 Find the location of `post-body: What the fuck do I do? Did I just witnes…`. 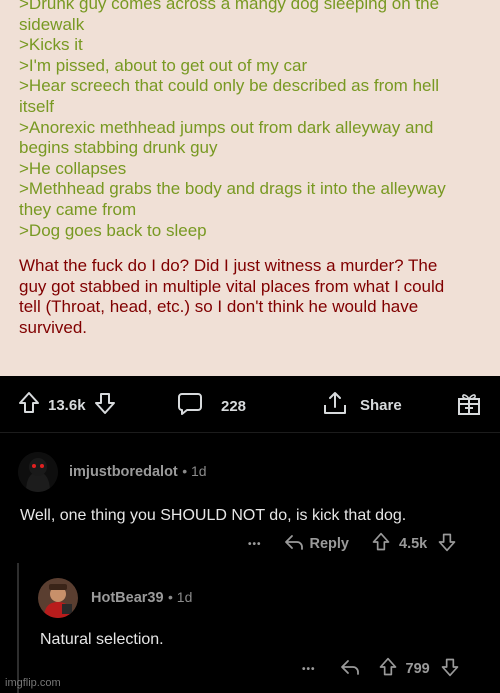

post-body: What the fuck do I do? Did I just witnes… is located at coordinates (252, 297).